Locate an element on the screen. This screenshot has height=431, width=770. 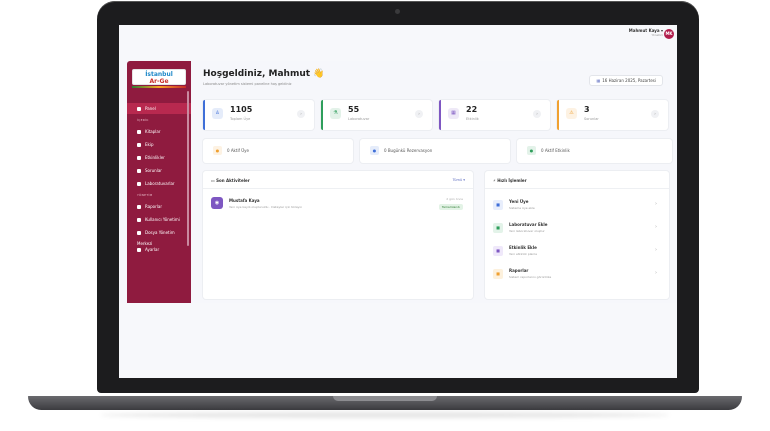
sidebar-item-label: Laboratuvarlar is located at coordinates (160, 183).